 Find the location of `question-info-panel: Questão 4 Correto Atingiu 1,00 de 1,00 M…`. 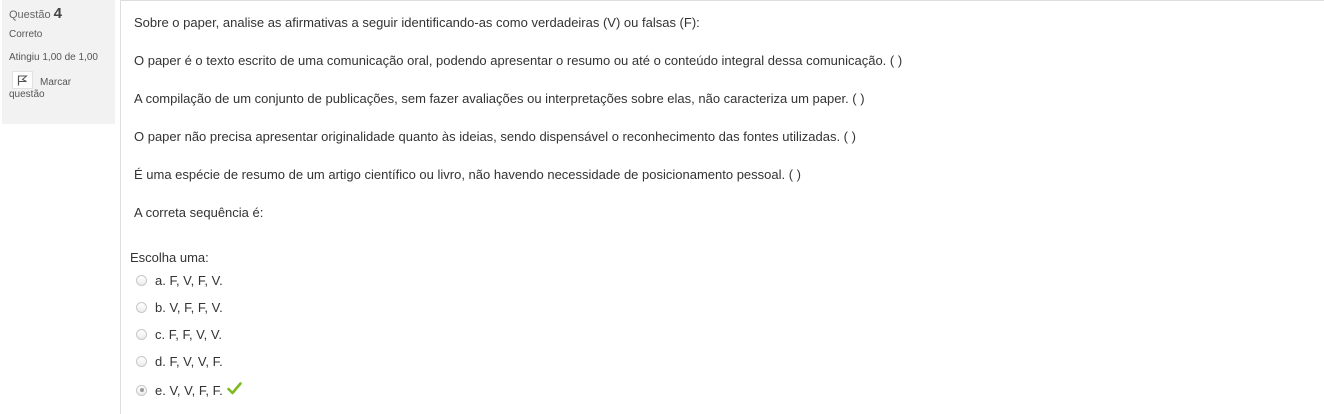

question-info-panel: Questão 4 Correto Atingiu 1,00 de 1,00 M… is located at coordinates (58, 62).